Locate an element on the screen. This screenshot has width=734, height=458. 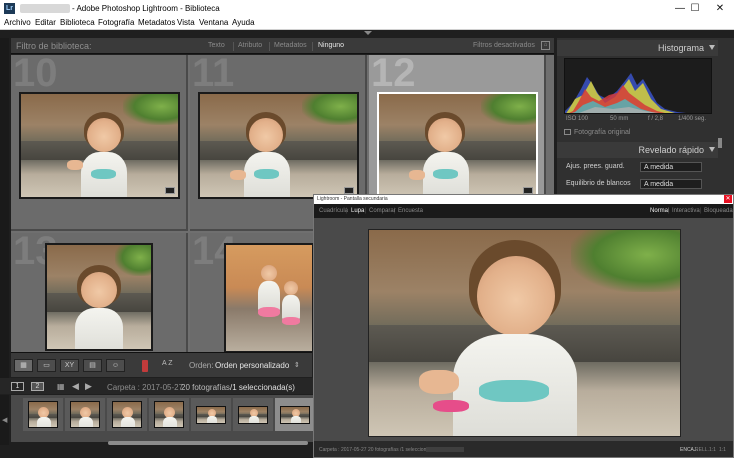
maximize-button: ☐ is located at coordinates (695, 8).